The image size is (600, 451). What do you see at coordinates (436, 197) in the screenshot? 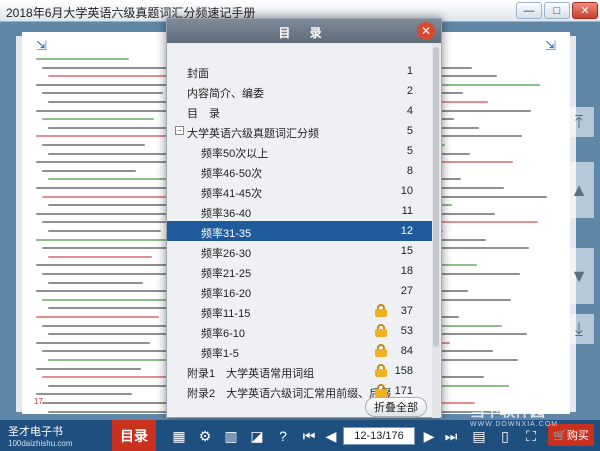
I see `scrollbar-thumb` at bounding box center [436, 197].